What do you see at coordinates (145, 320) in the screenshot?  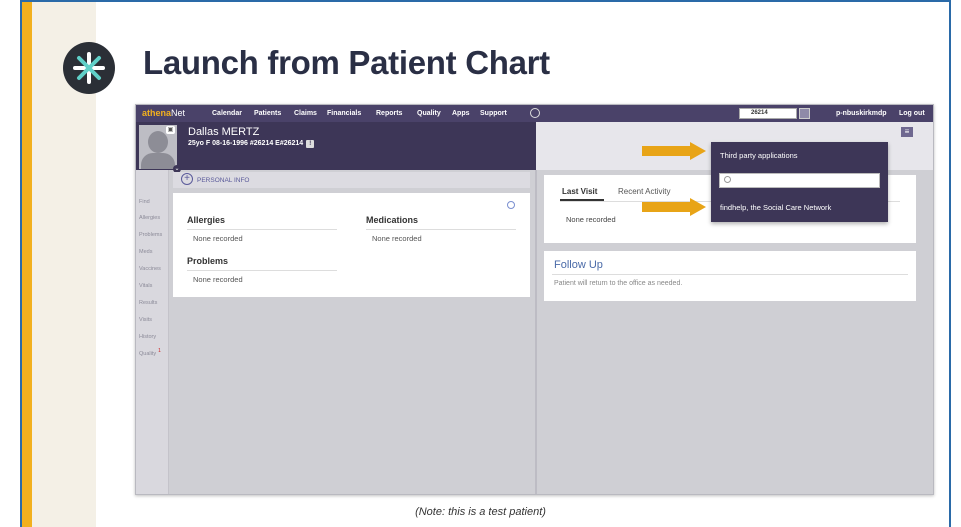 I see `sidebar-item-visits: Visits` at bounding box center [145, 320].